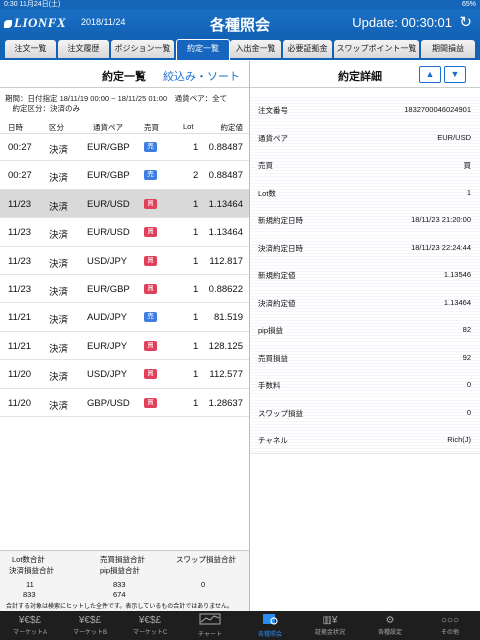 Image resolution: width=480 pixels, height=640 pixels. What do you see at coordinates (83, 49) in the screenshot?
I see `tab-order-history: 注文履歴` at bounding box center [83, 49].